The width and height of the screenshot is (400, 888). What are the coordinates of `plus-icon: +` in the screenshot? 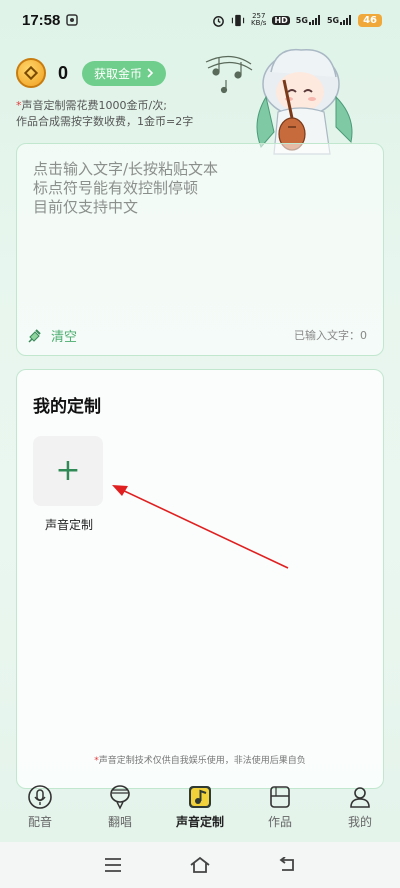 It's located at (68, 470).